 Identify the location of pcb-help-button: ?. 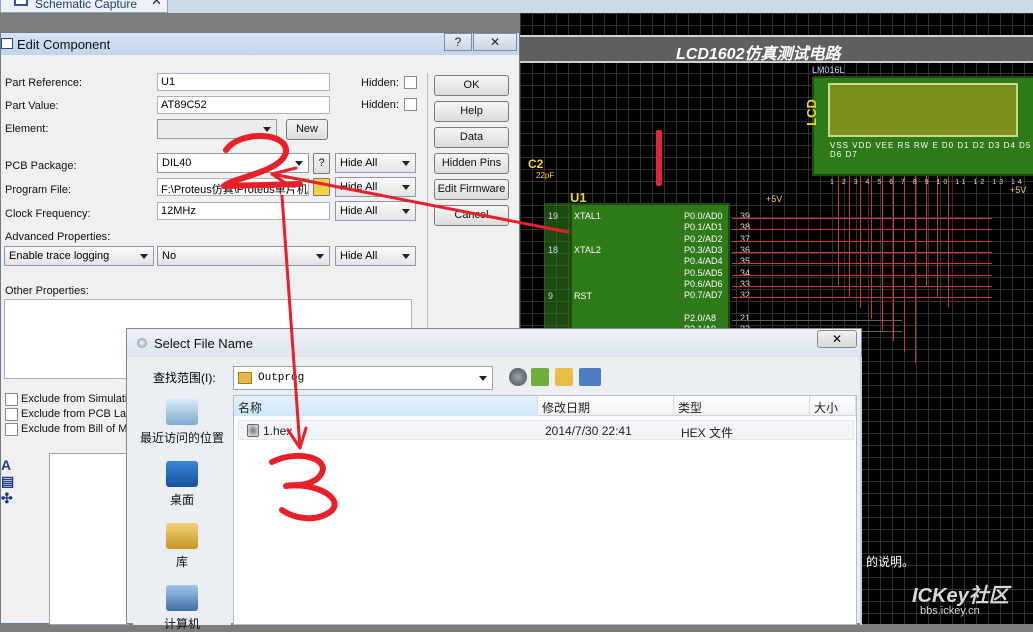
(321, 163).